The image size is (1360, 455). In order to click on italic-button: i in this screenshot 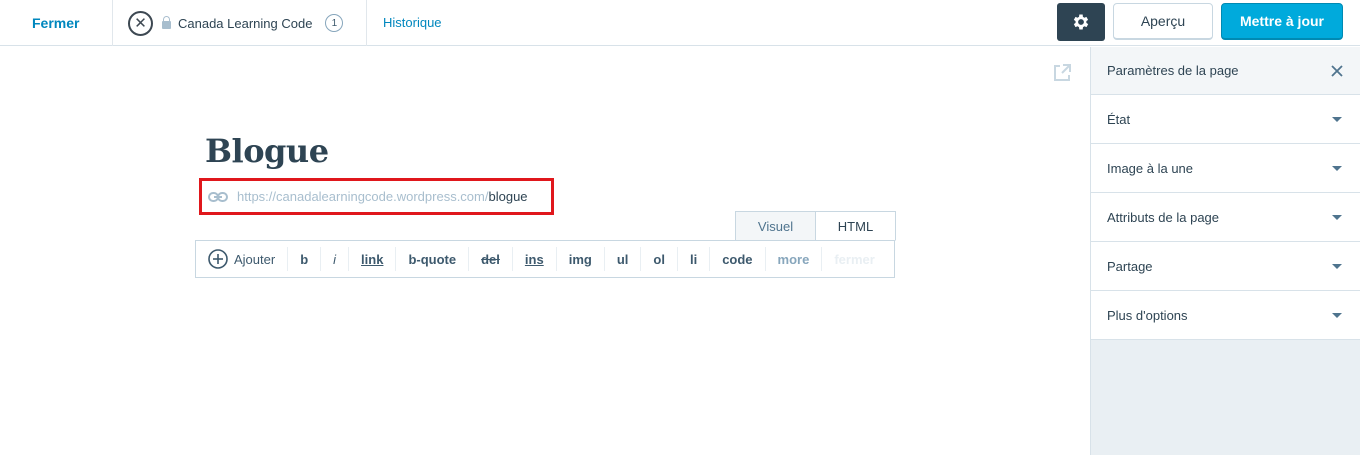, I will do `click(335, 259)`.